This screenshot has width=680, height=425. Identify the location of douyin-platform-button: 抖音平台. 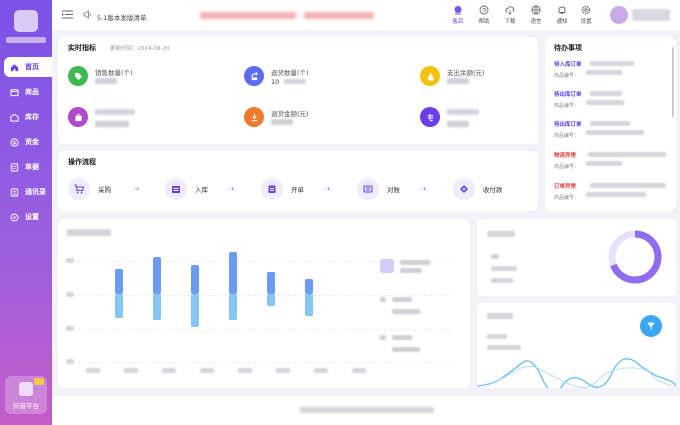
(26, 395).